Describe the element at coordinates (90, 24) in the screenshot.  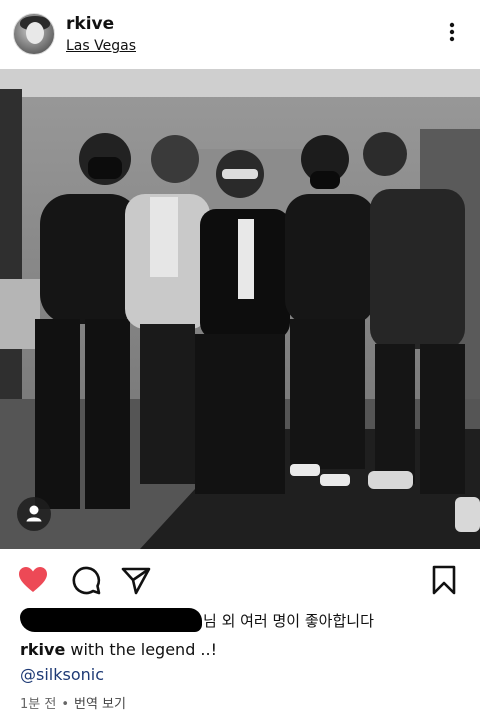
I see `post-username: rkive` at that location.